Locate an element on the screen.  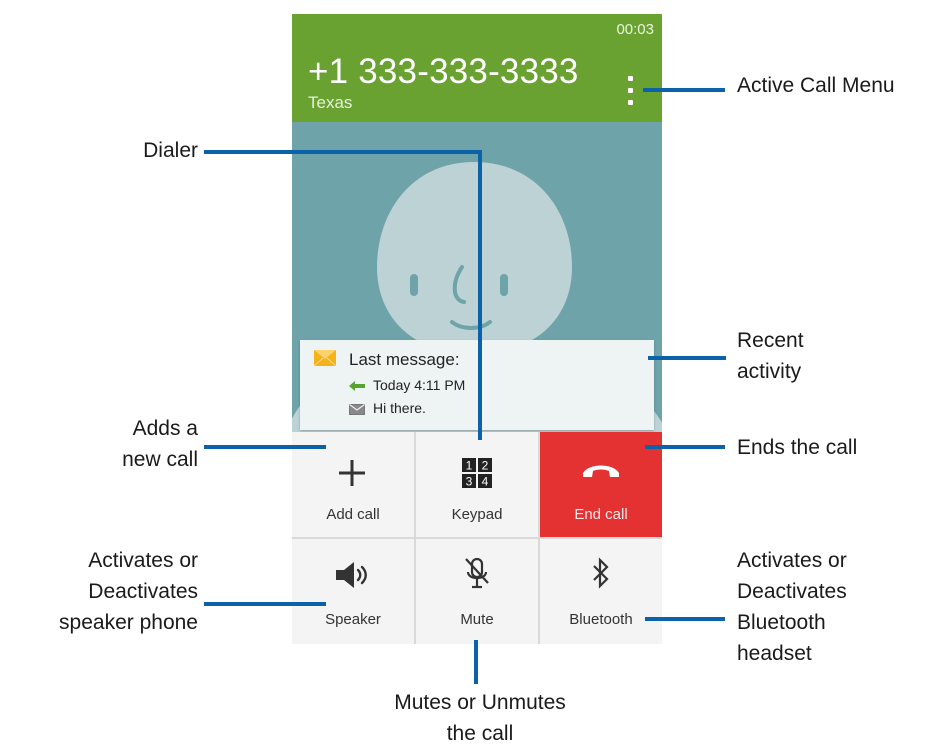
callout-dialer: Dialer is located at coordinates (170, 150).